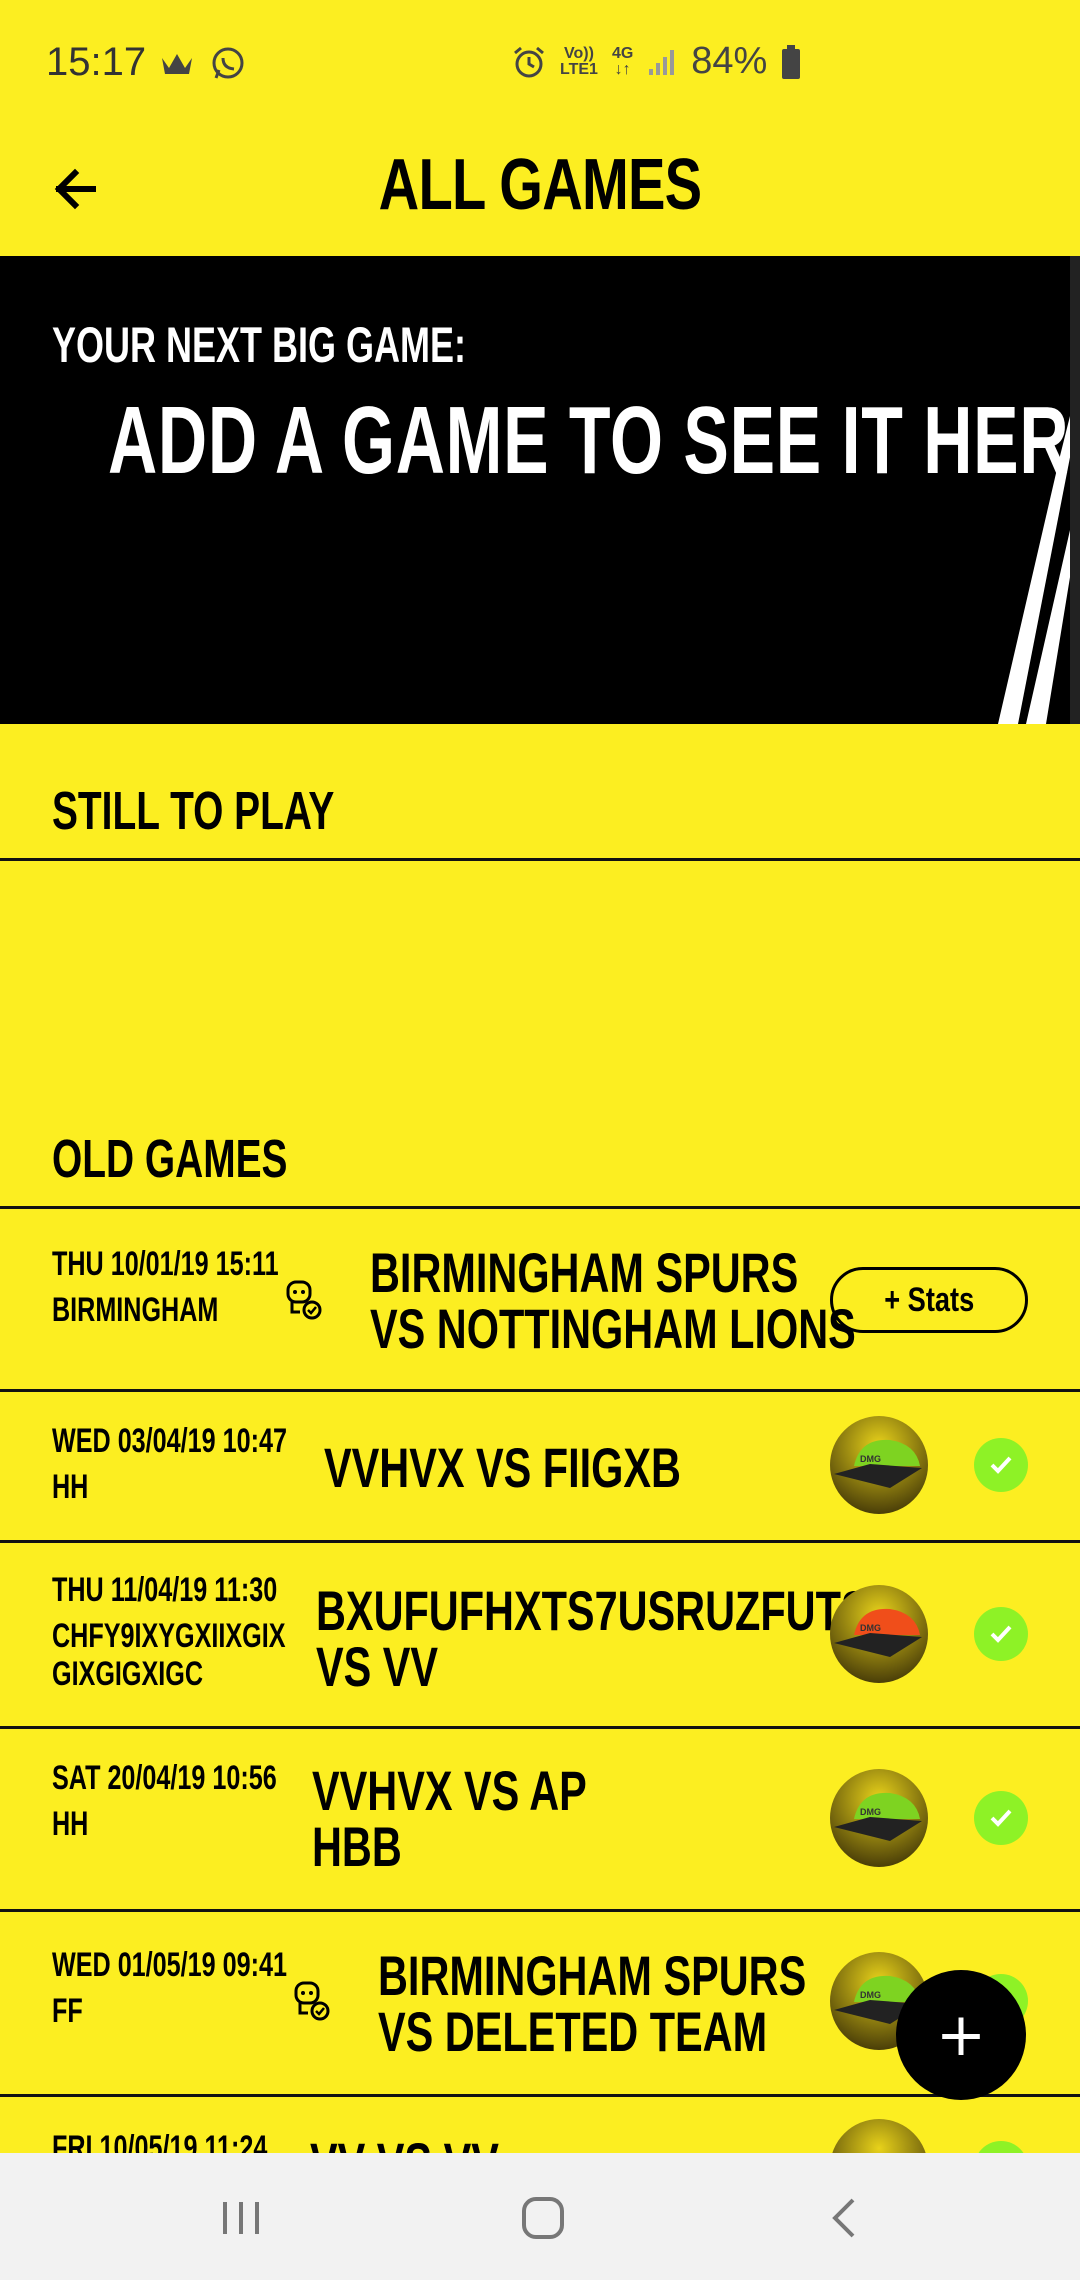 The image size is (1080, 2280). Describe the element at coordinates (529, 61) in the screenshot. I see `alarm-icon` at that location.